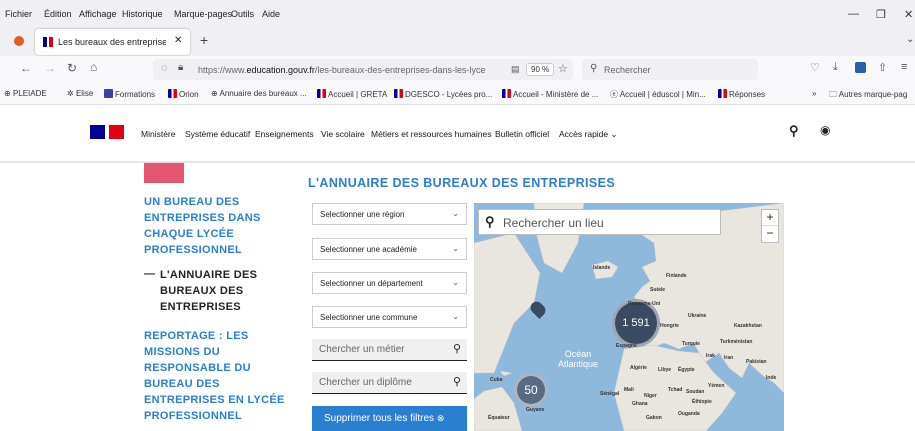 Image resolution: width=915 pixels, height=431 pixels. I want to click on downloads-icon: ⤓, so click(835, 67).